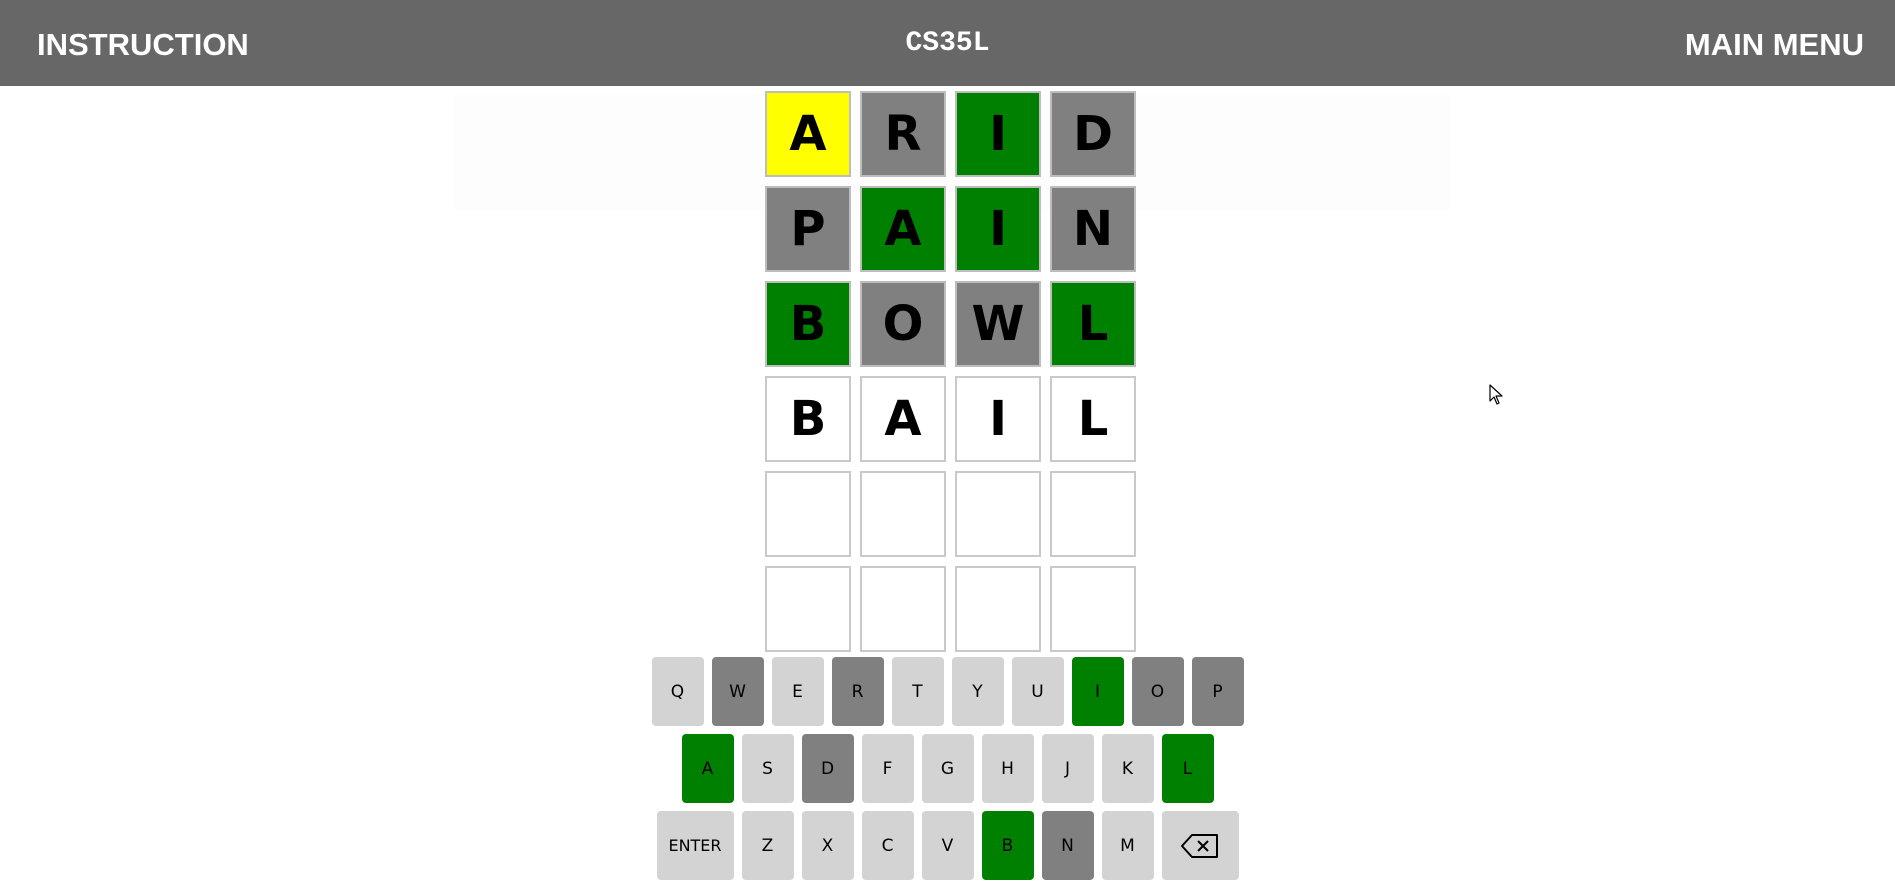 The height and width of the screenshot is (888, 1895). I want to click on key-e: E, so click(797, 691).